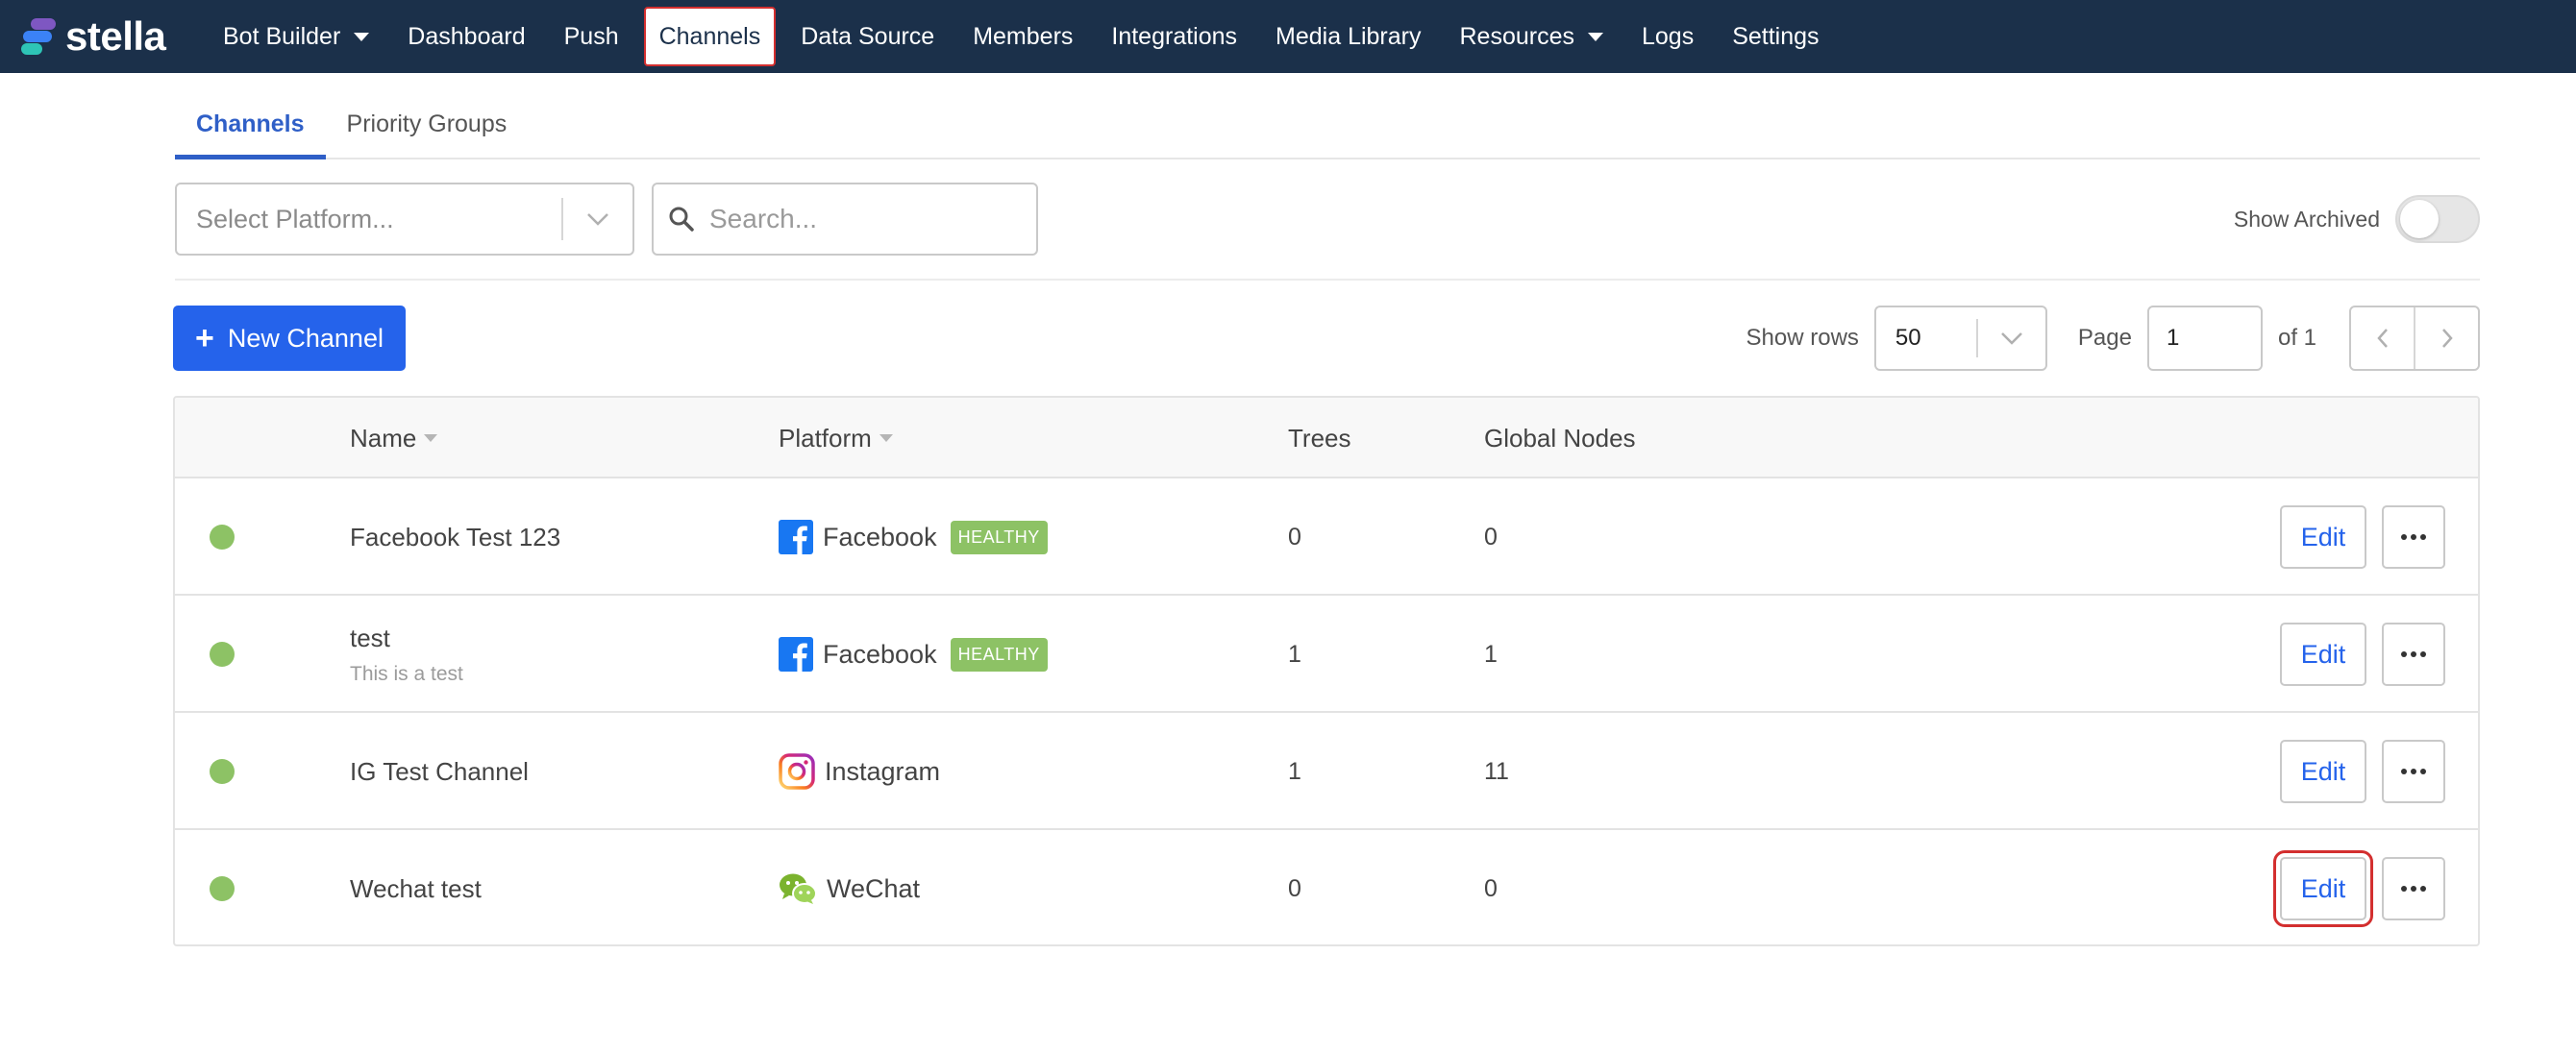 This screenshot has width=2576, height=1053. What do you see at coordinates (455, 537) in the screenshot?
I see `name-cell: Facebook Test 123` at bounding box center [455, 537].